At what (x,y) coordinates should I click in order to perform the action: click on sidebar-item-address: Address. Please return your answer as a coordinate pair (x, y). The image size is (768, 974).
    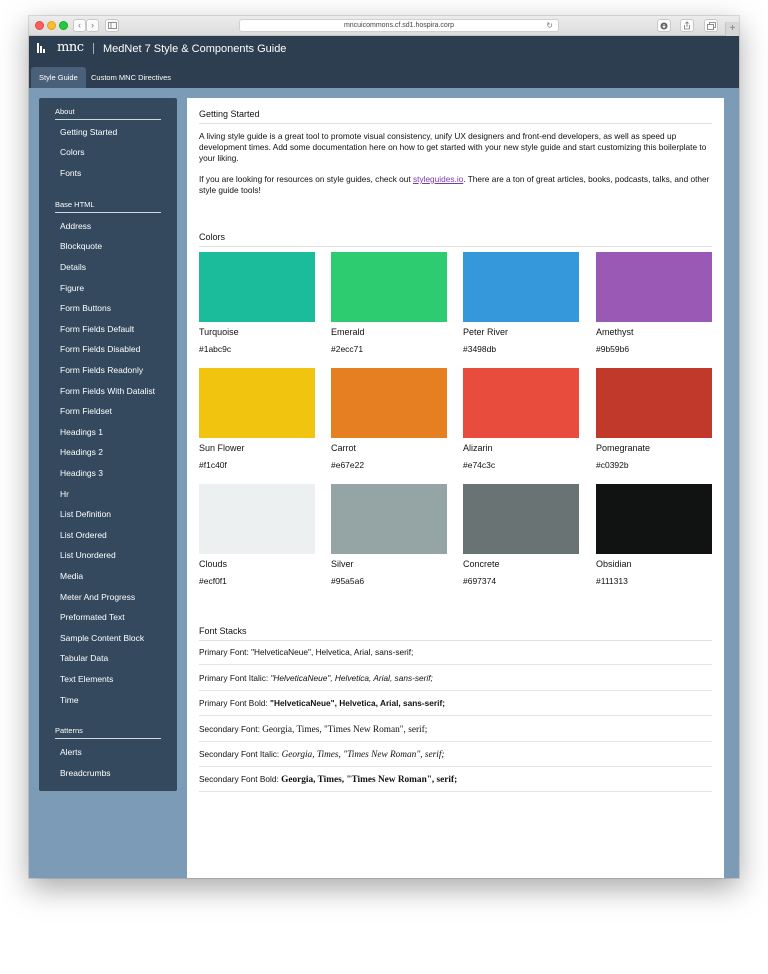
    Looking at the image, I should click on (75, 226).